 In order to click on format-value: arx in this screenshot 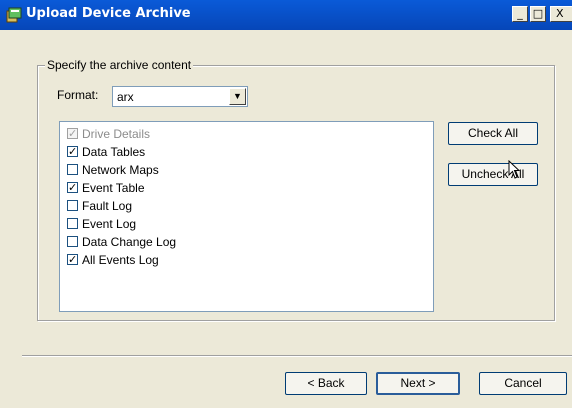, I will do `click(125, 97)`.